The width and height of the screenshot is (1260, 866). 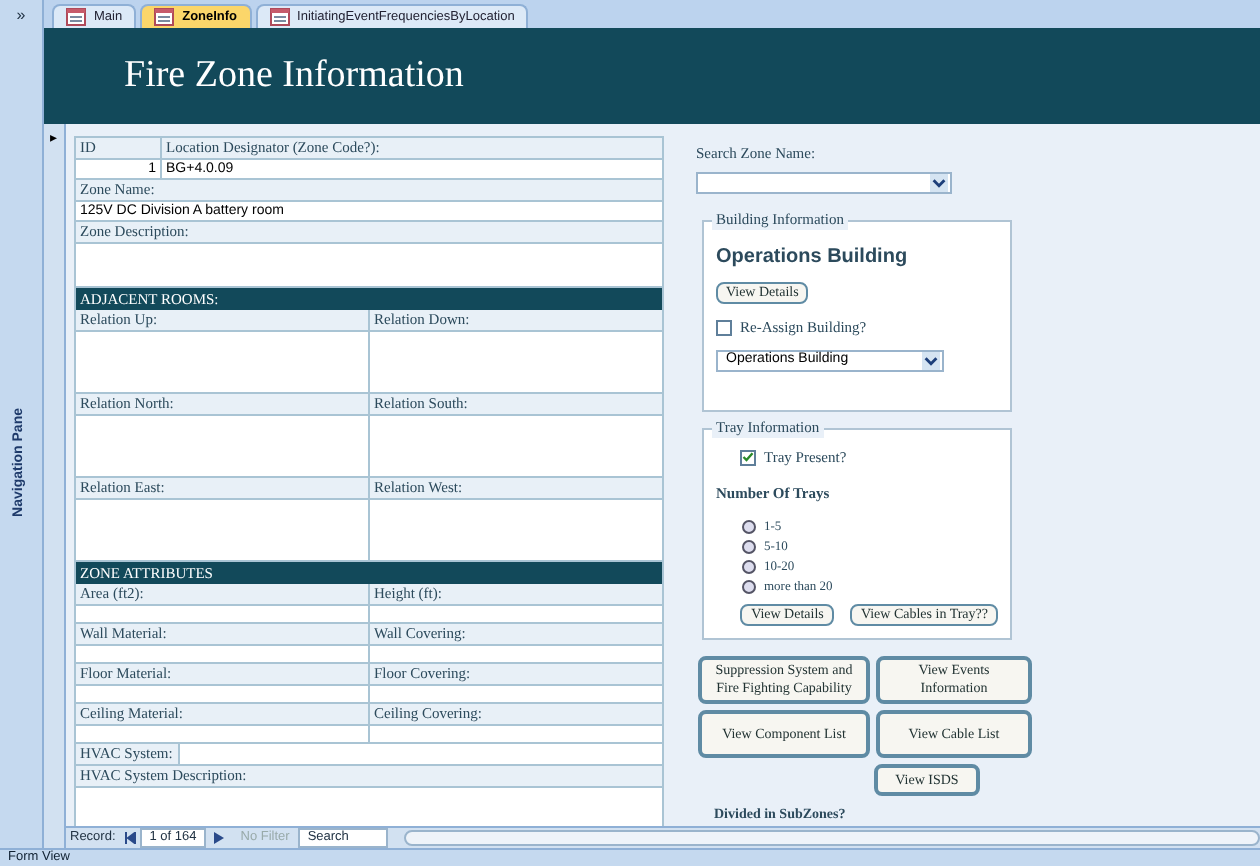 I want to click on first-record-icon, so click(x=129, y=838).